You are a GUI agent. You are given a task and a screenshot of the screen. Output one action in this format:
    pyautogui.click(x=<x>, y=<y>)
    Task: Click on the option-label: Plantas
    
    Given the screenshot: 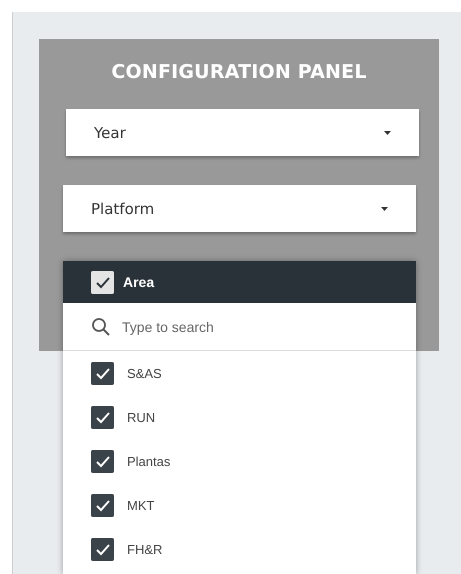 What is the action you would take?
    pyautogui.click(x=148, y=461)
    